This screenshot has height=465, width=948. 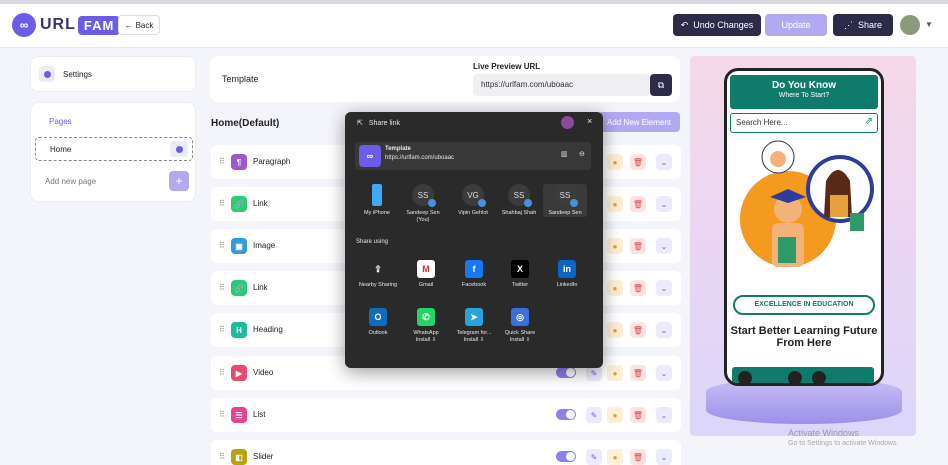 What do you see at coordinates (520, 195) in the screenshot?
I see `contact-avatar: SS` at bounding box center [520, 195].